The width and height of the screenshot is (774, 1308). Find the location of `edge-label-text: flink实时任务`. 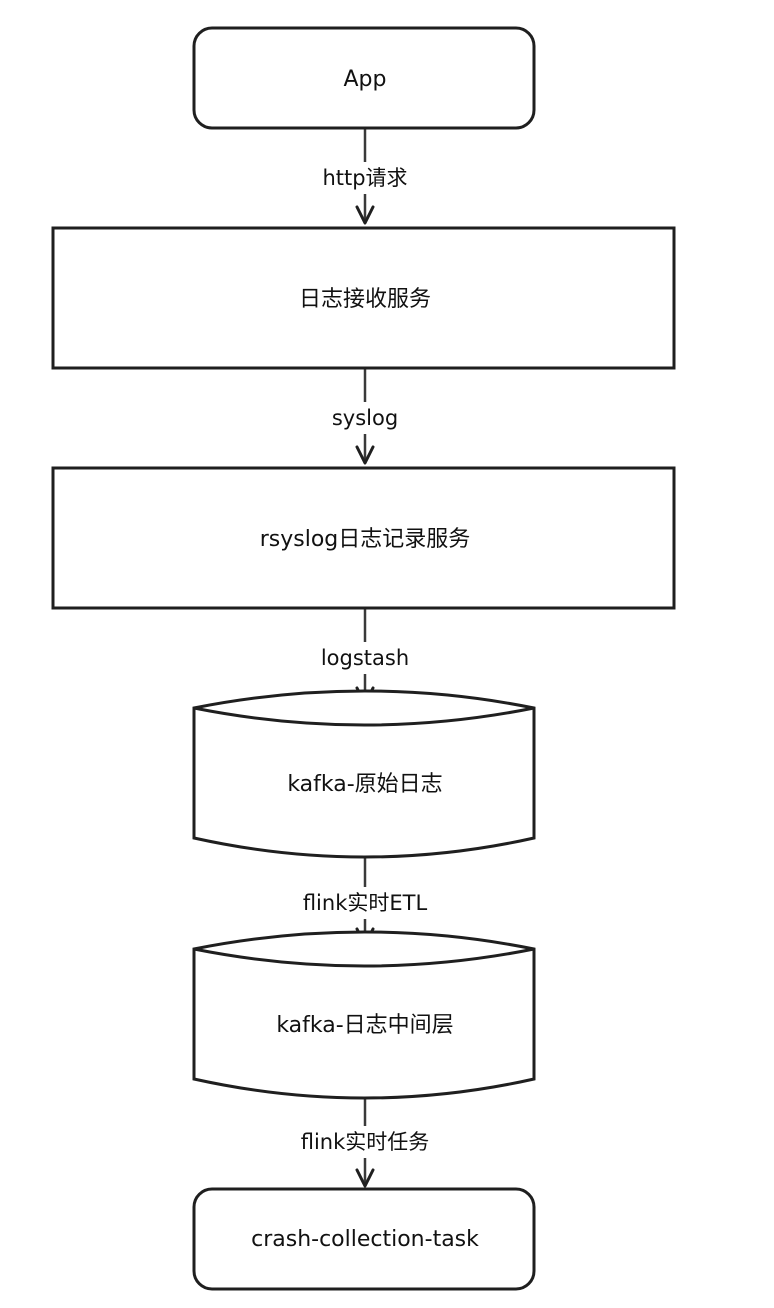

edge-label-text: flink实时任务 is located at coordinates (365, 1142).